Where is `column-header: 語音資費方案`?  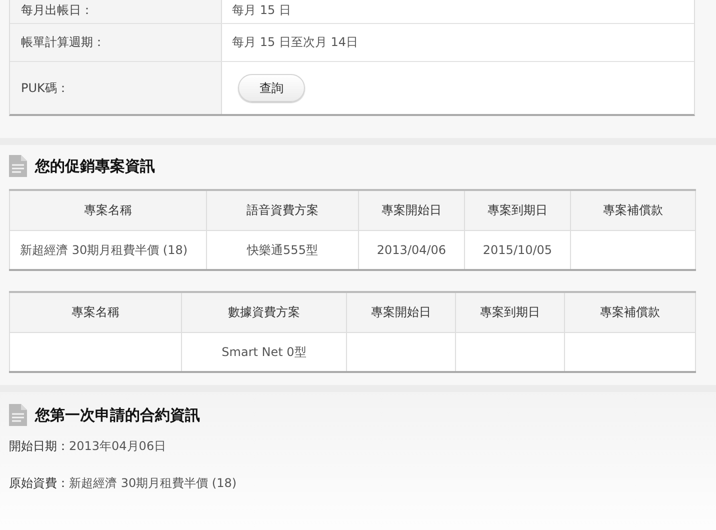 column-header: 語音資費方案 is located at coordinates (282, 210).